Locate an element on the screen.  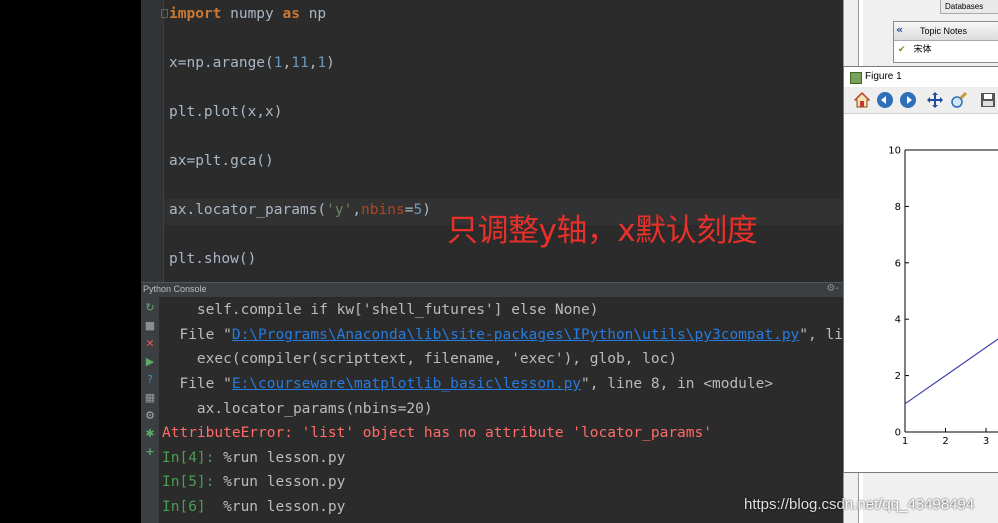
console-prompt-line: In[4]: %run lesson.py is located at coordinates (253, 458).